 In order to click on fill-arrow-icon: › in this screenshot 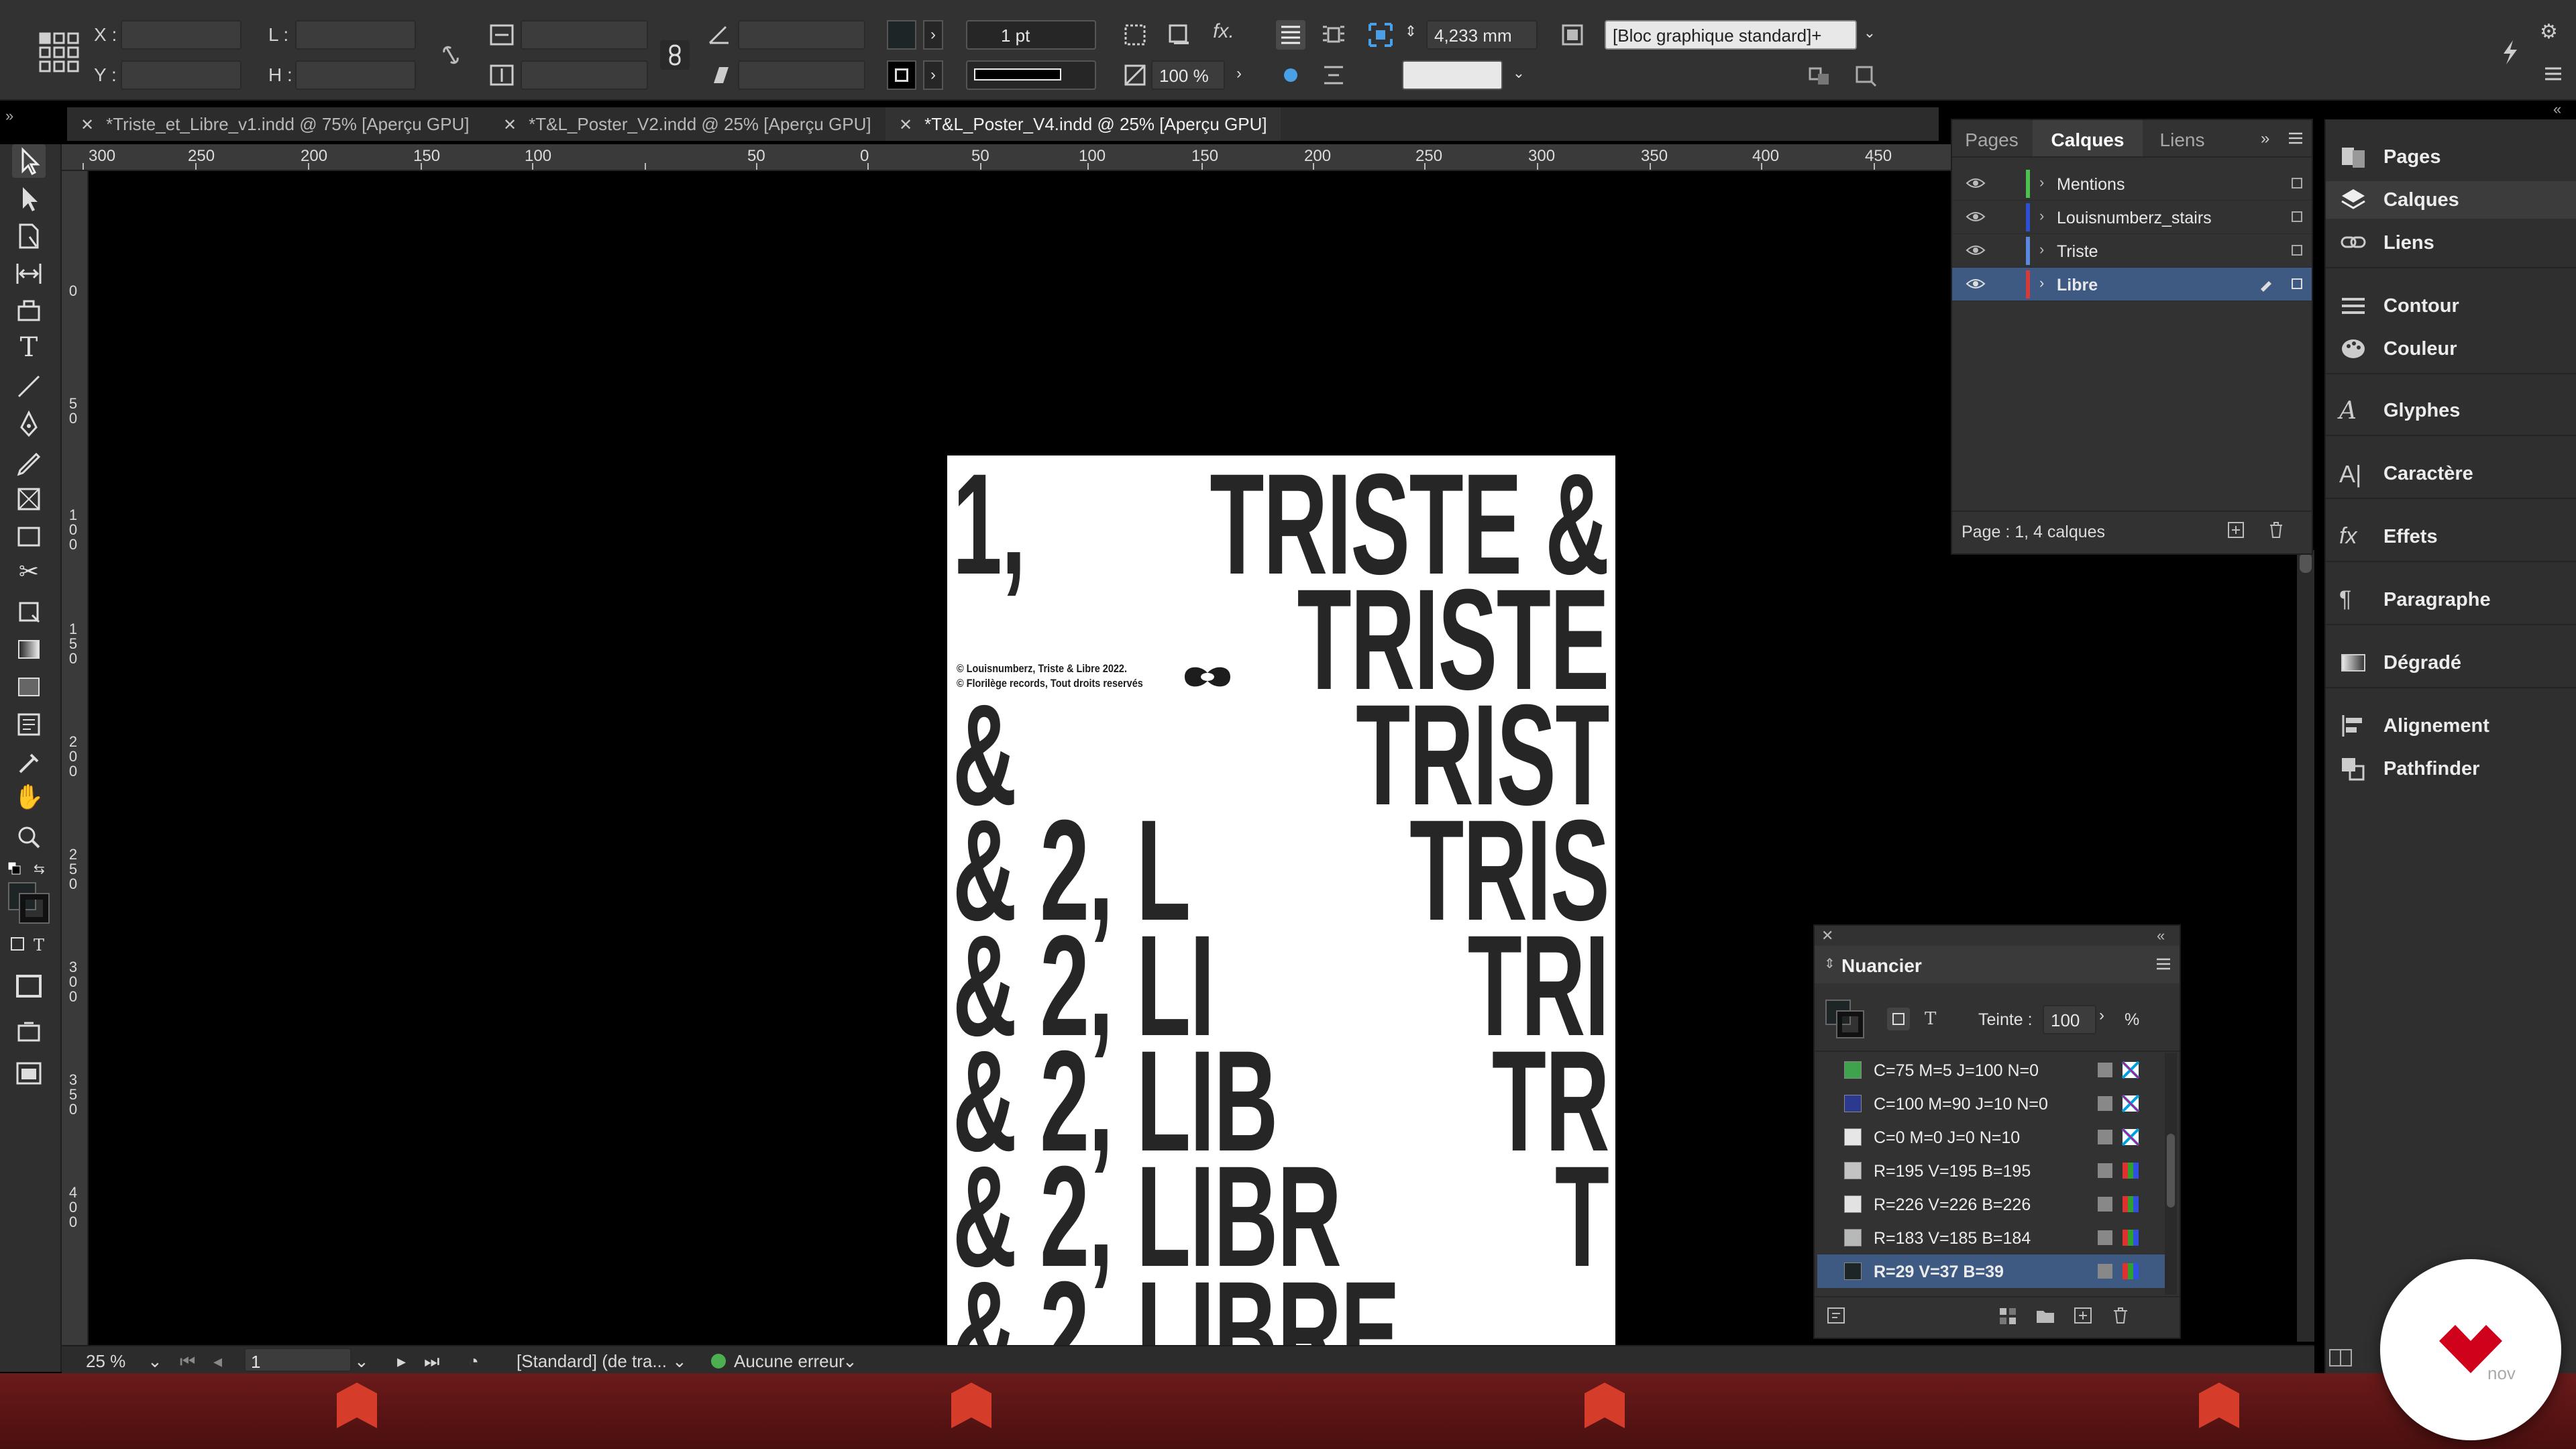, I will do `click(933, 35)`.